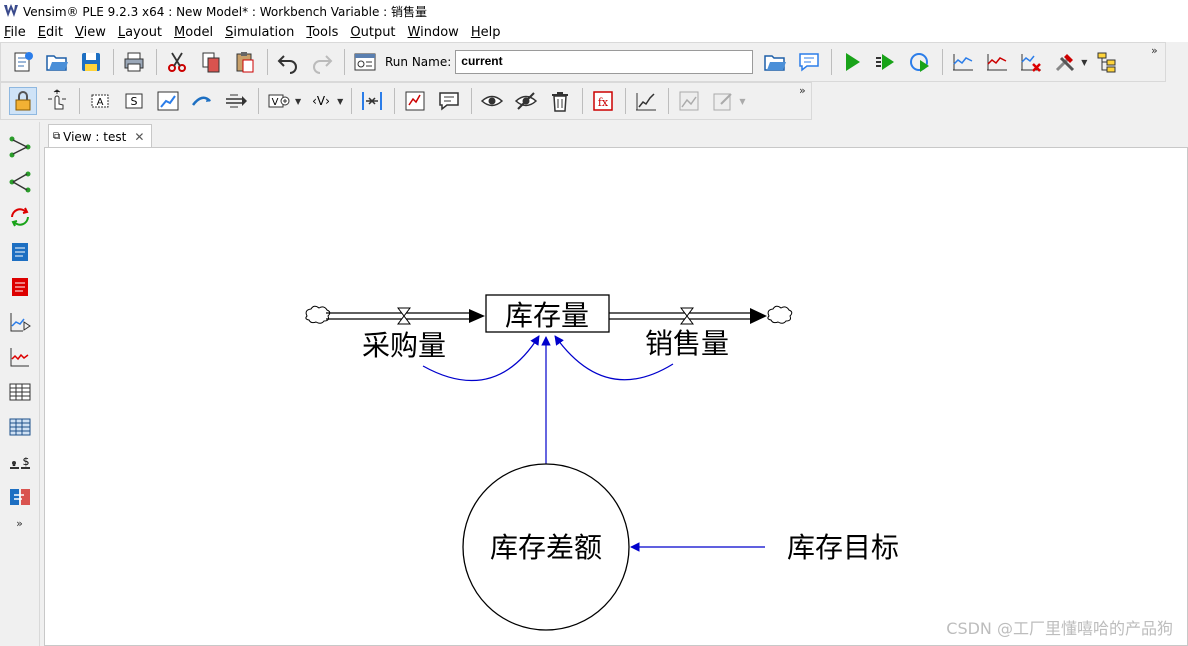 The height and width of the screenshot is (646, 1188). Describe the element at coordinates (100, 136) in the screenshot. I see `tab-view-test: ⧉ View : test ✕` at that location.